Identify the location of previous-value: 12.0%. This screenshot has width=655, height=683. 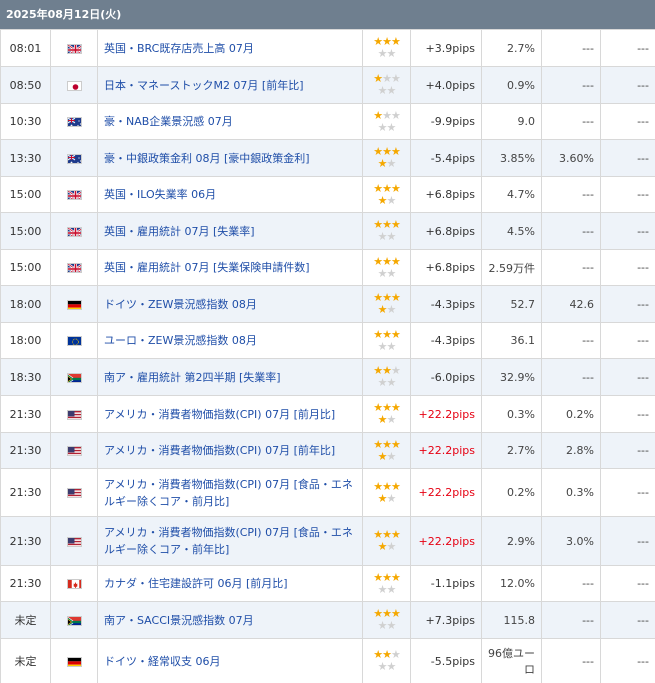
(511, 583).